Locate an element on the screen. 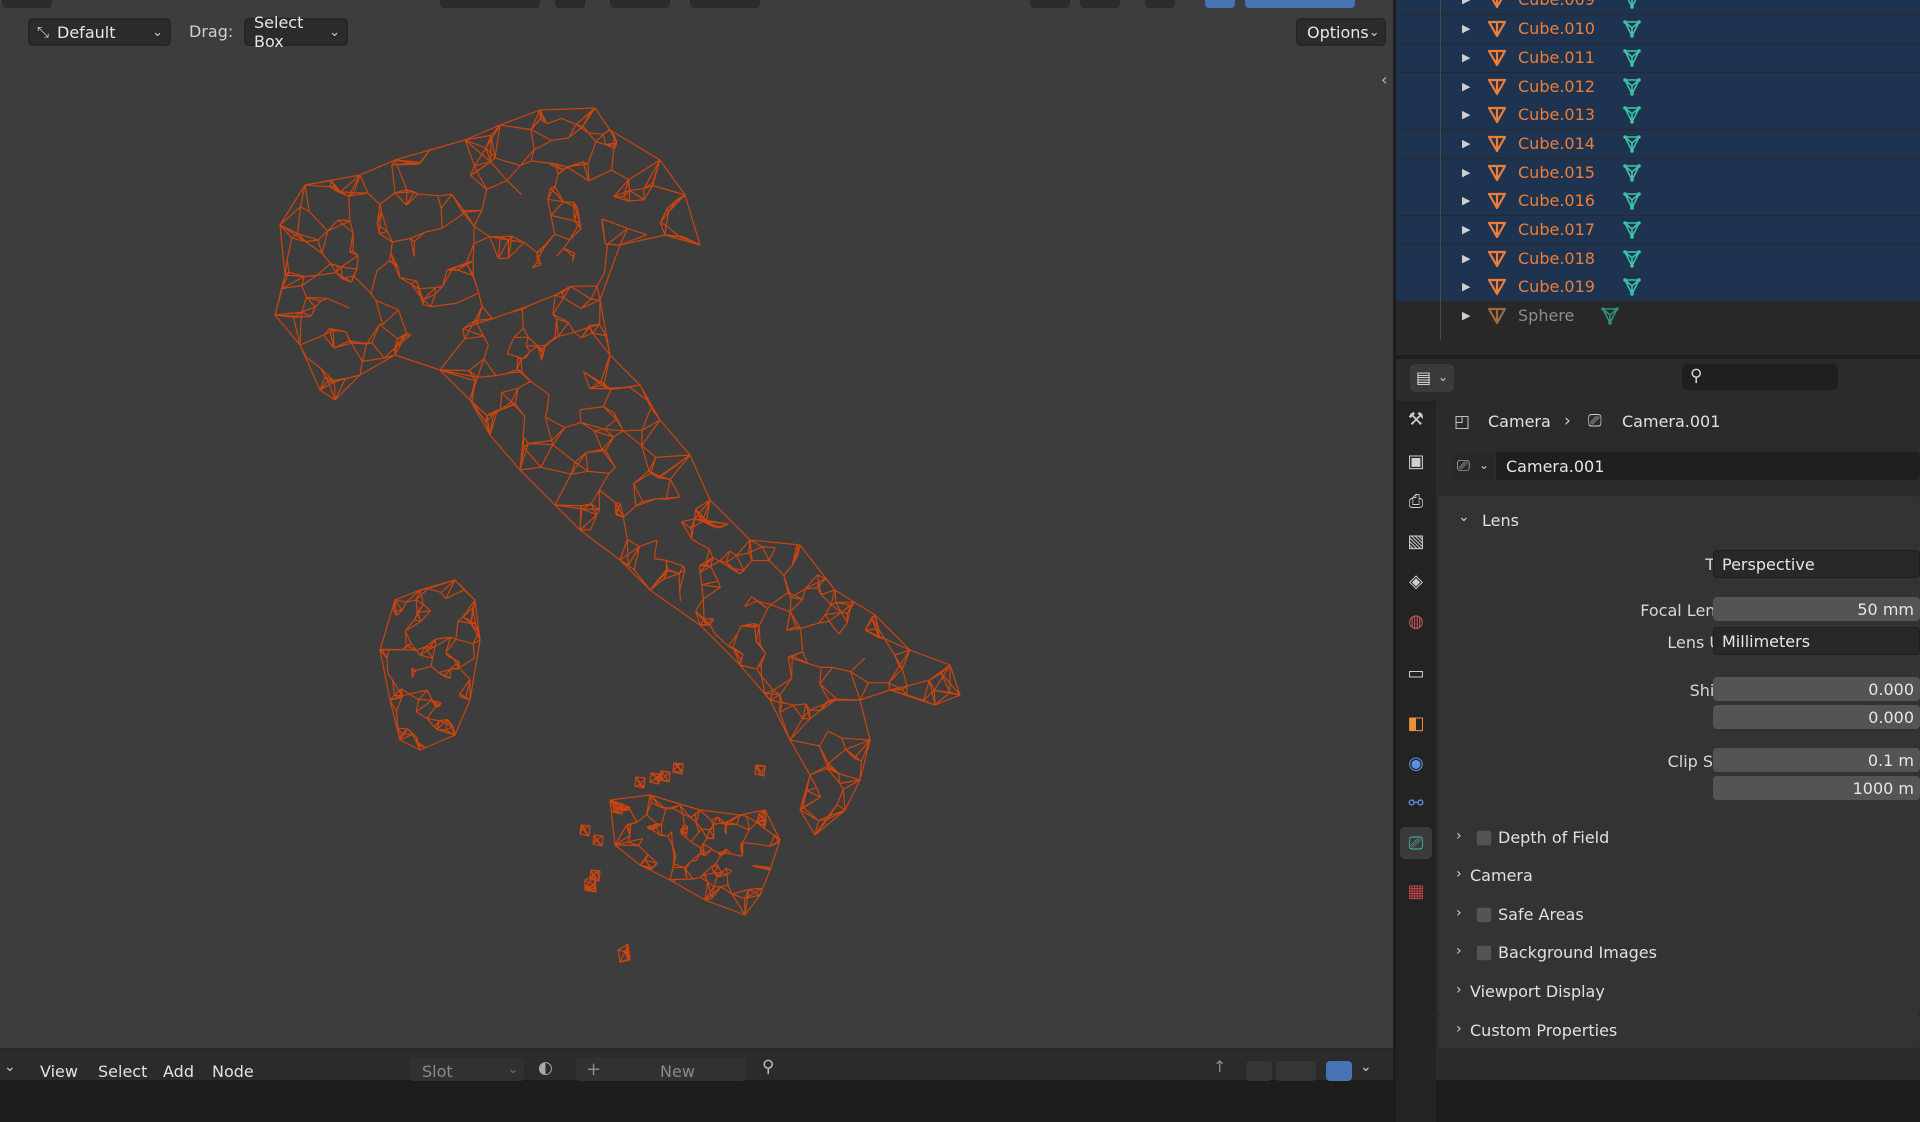 The width and height of the screenshot is (1920, 1122). lens-type-dropdown: Perspective is located at coordinates (1816, 564).